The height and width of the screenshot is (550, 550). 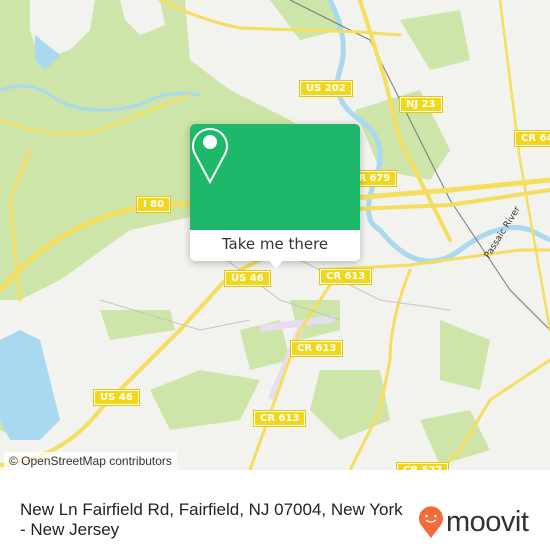 I want to click on road-shield-us-202: US 202, so click(x=326, y=88).